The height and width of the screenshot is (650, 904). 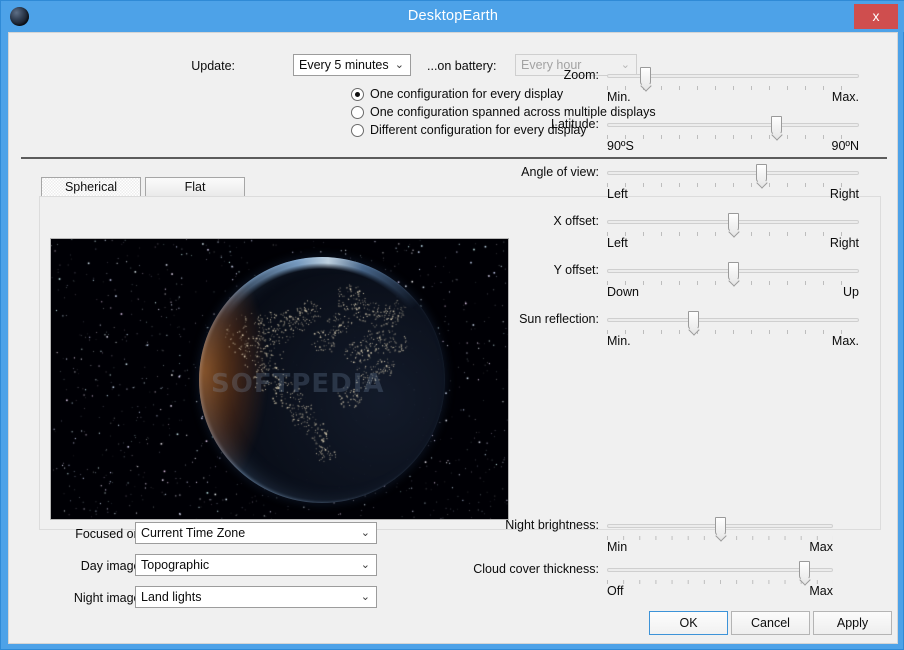 I want to click on tab-spherical: Spherical, so click(x=91, y=187).